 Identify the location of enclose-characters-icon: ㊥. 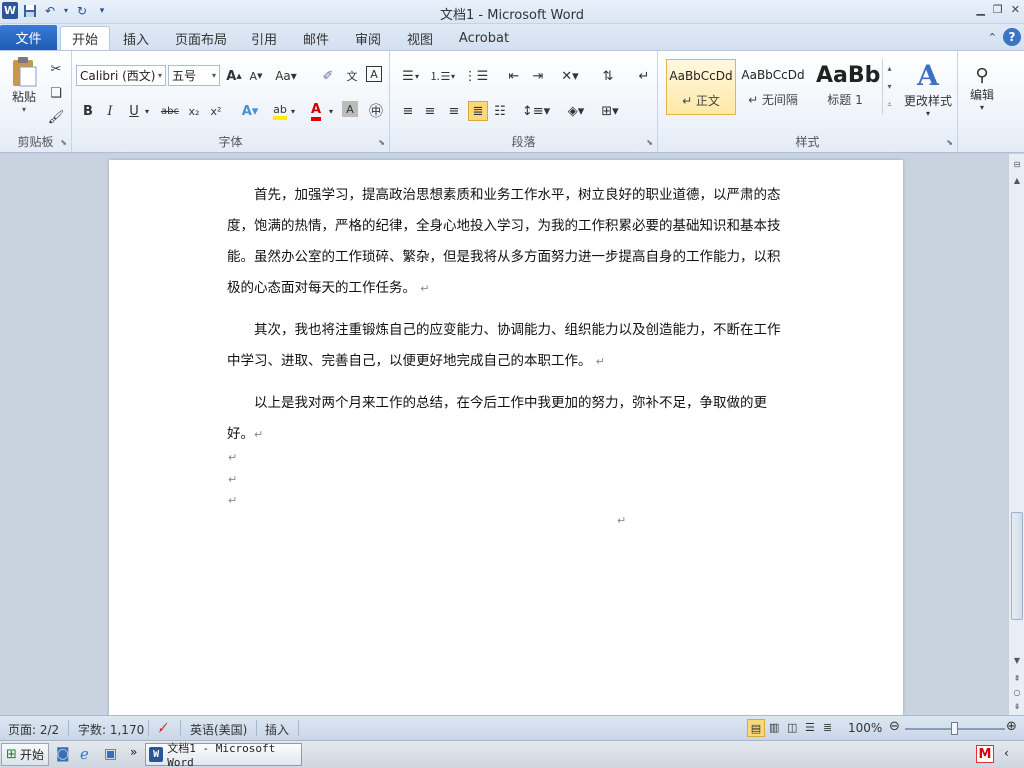
(376, 111).